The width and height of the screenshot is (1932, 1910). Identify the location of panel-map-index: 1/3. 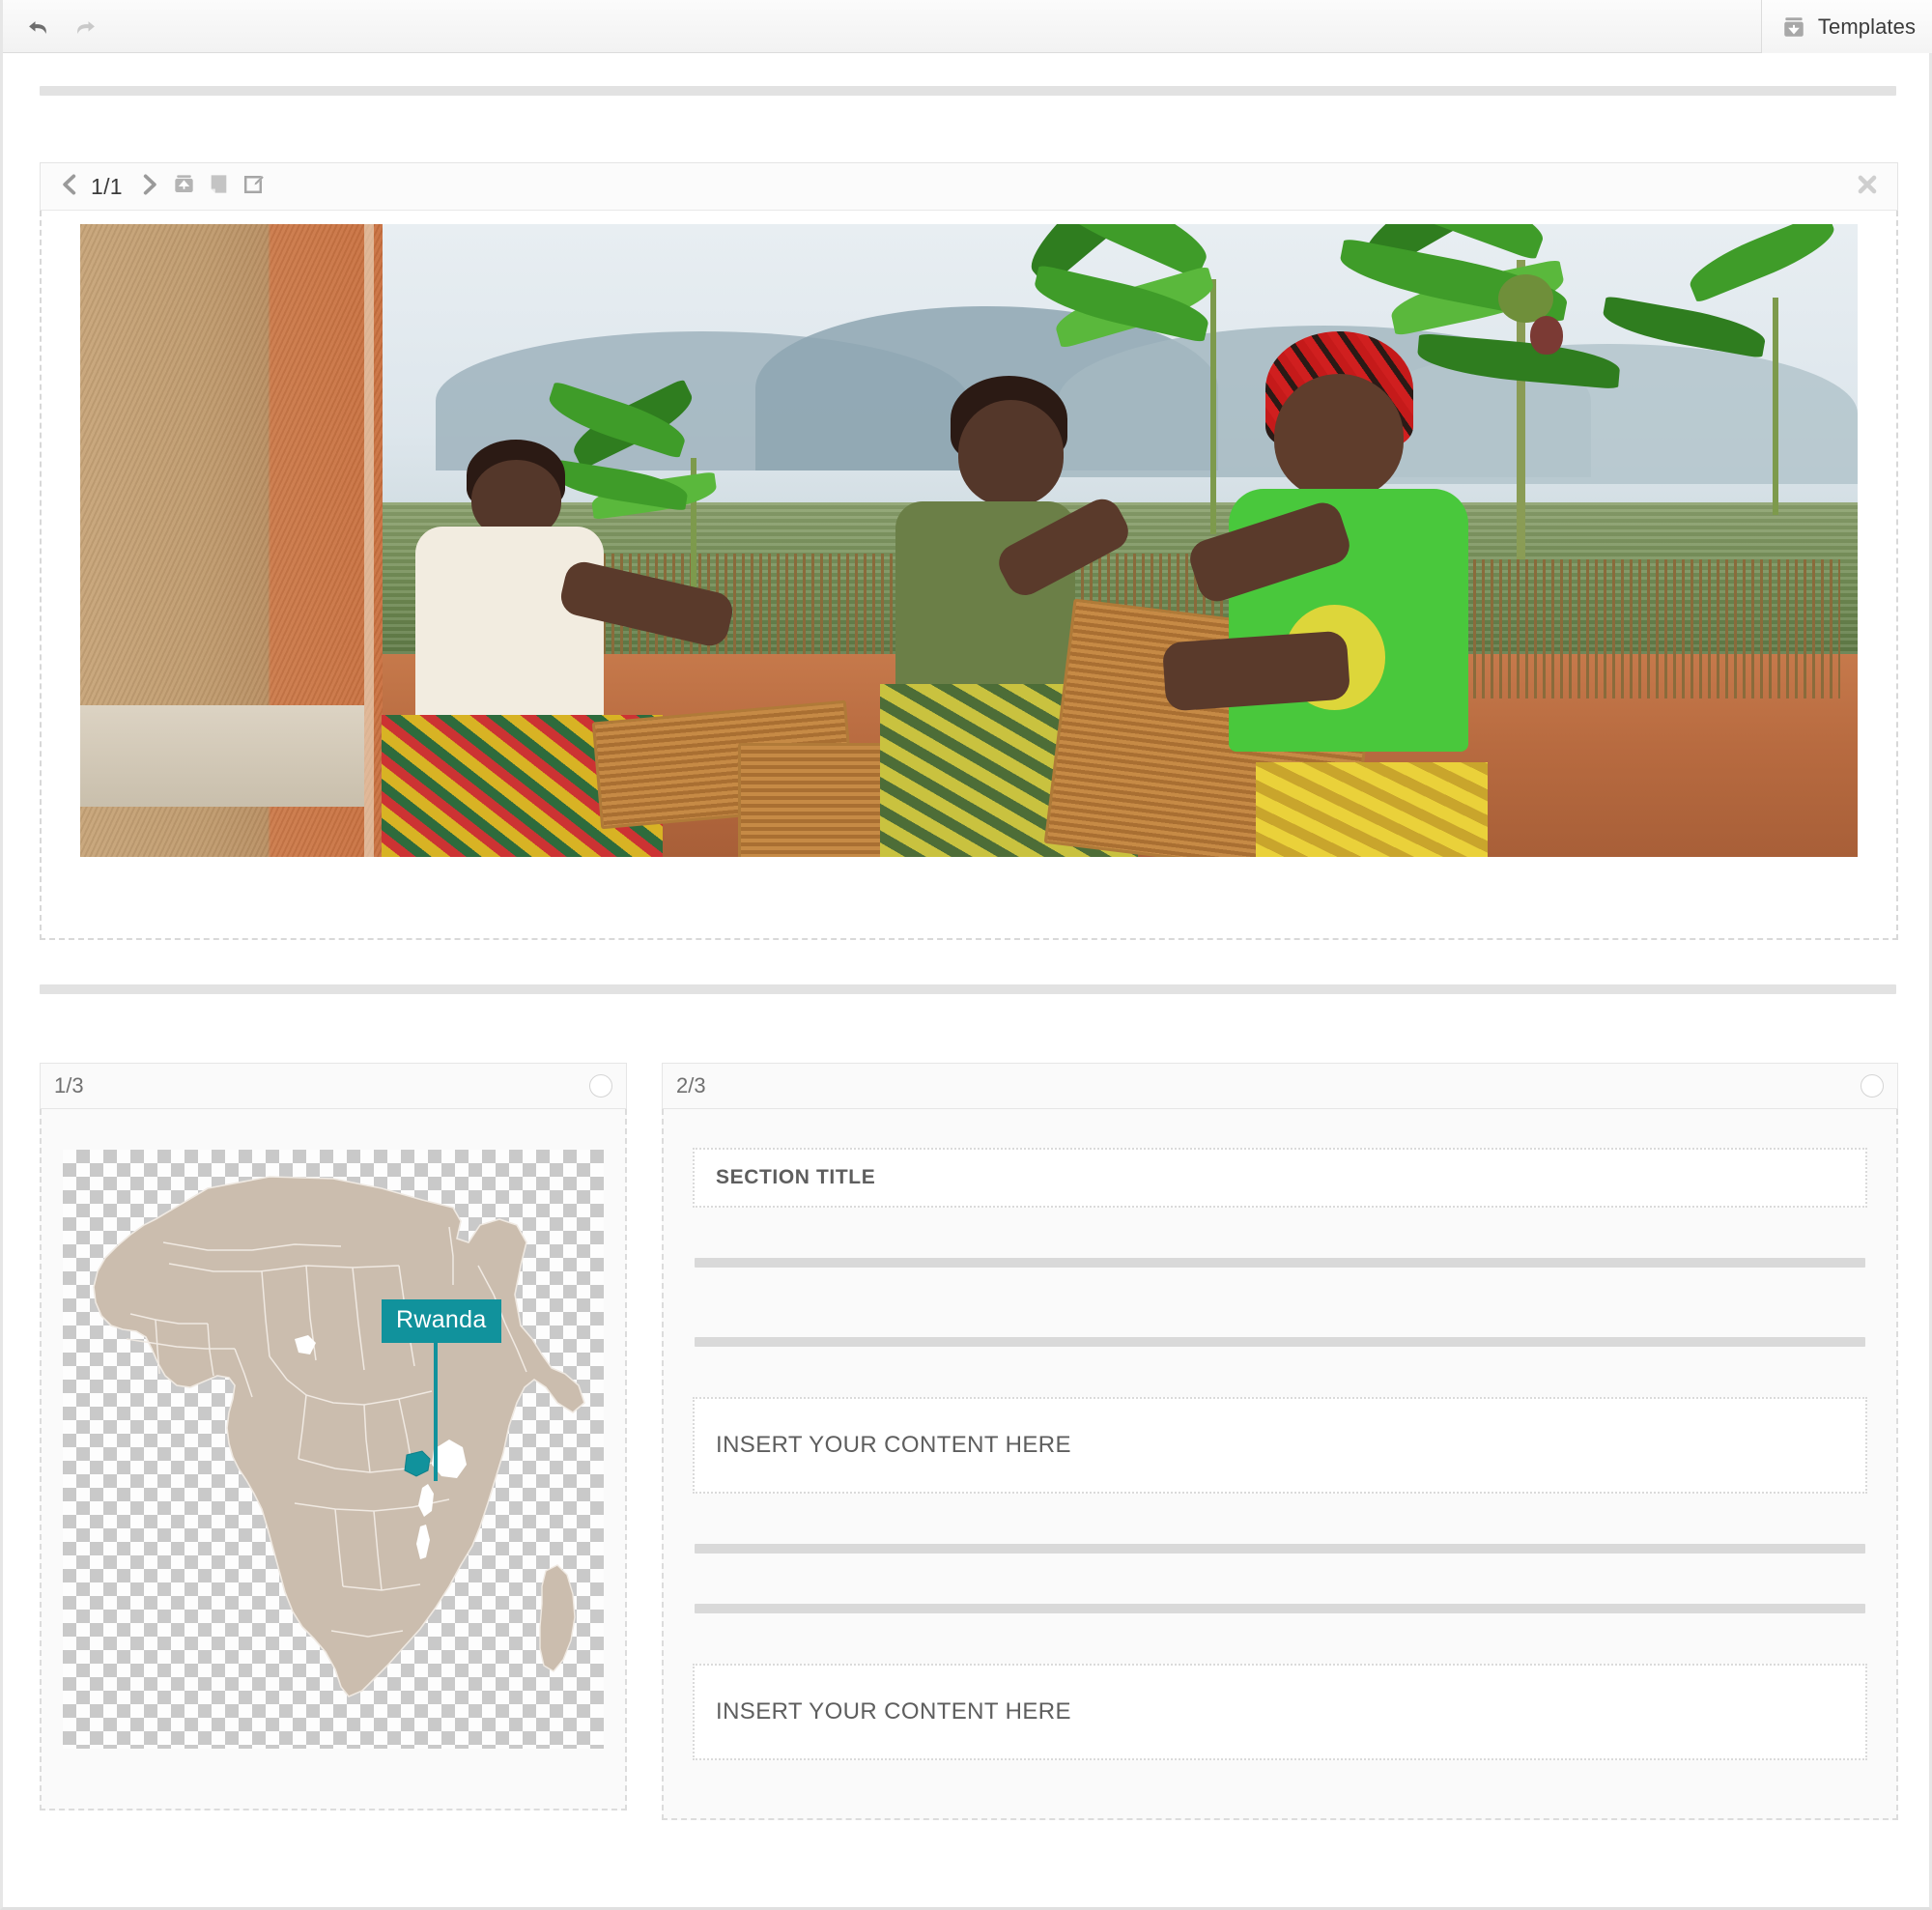
(69, 1085).